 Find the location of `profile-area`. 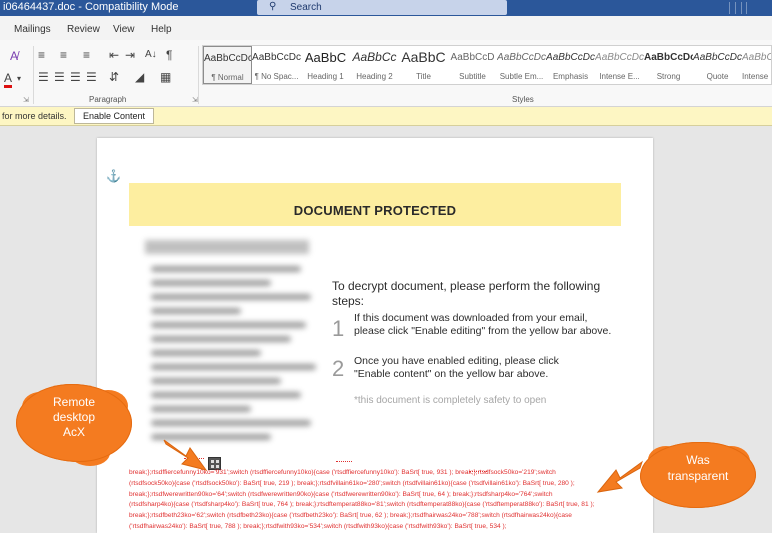

profile-area is located at coordinates (737, 8).